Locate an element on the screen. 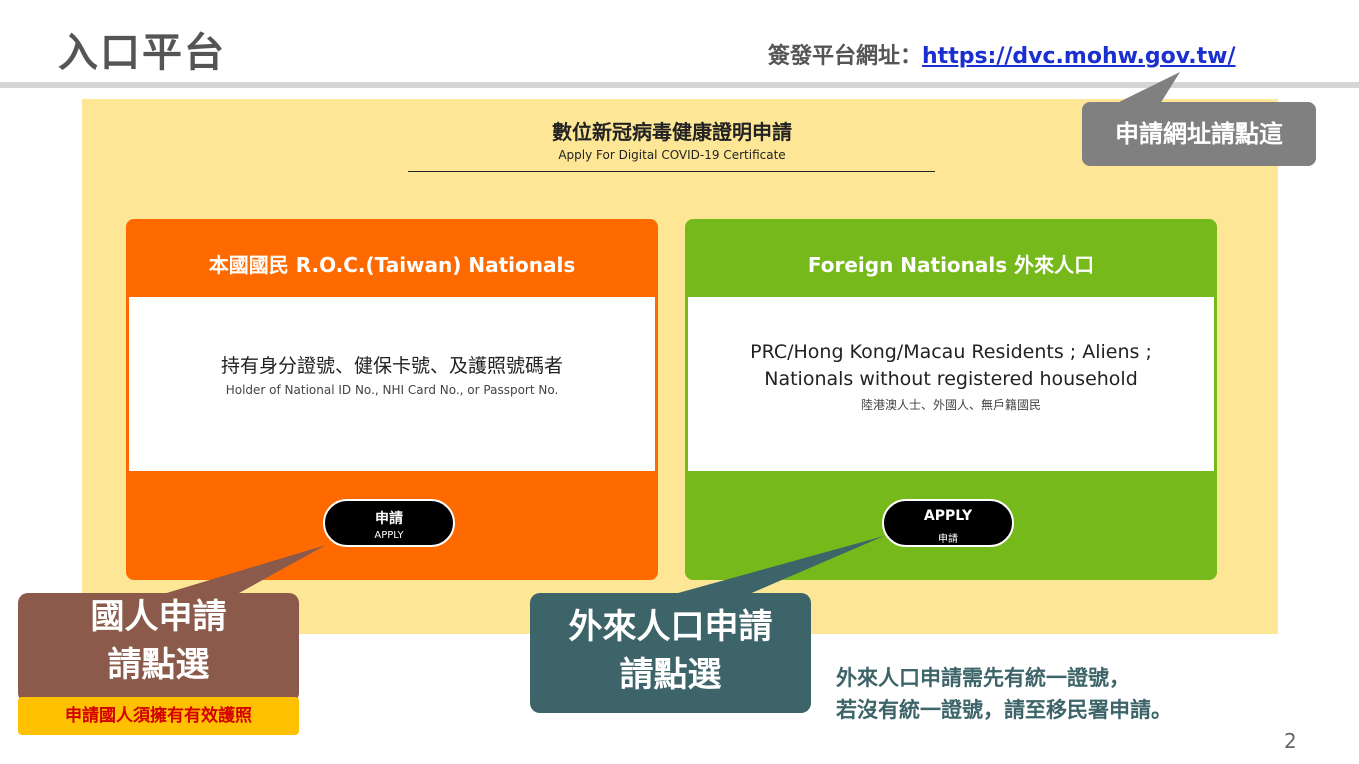 The image size is (1359, 764). passport-requirement-note: 申請國人須擁有有效護照 is located at coordinates (158, 716).